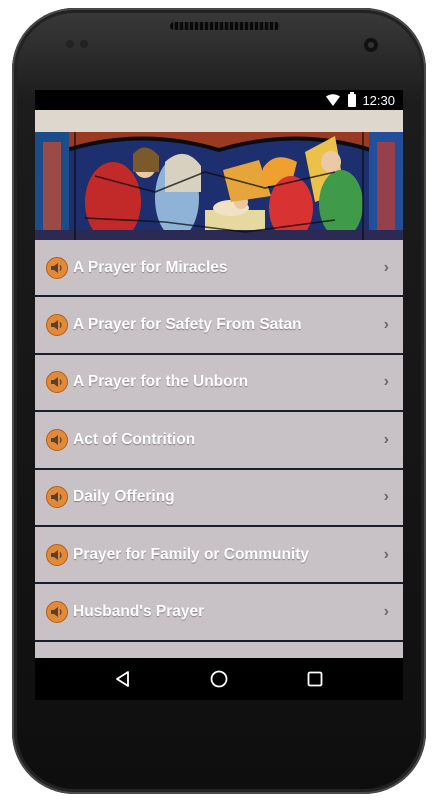  What do you see at coordinates (124, 497) in the screenshot?
I see `prayer-title: Daily Offering` at bounding box center [124, 497].